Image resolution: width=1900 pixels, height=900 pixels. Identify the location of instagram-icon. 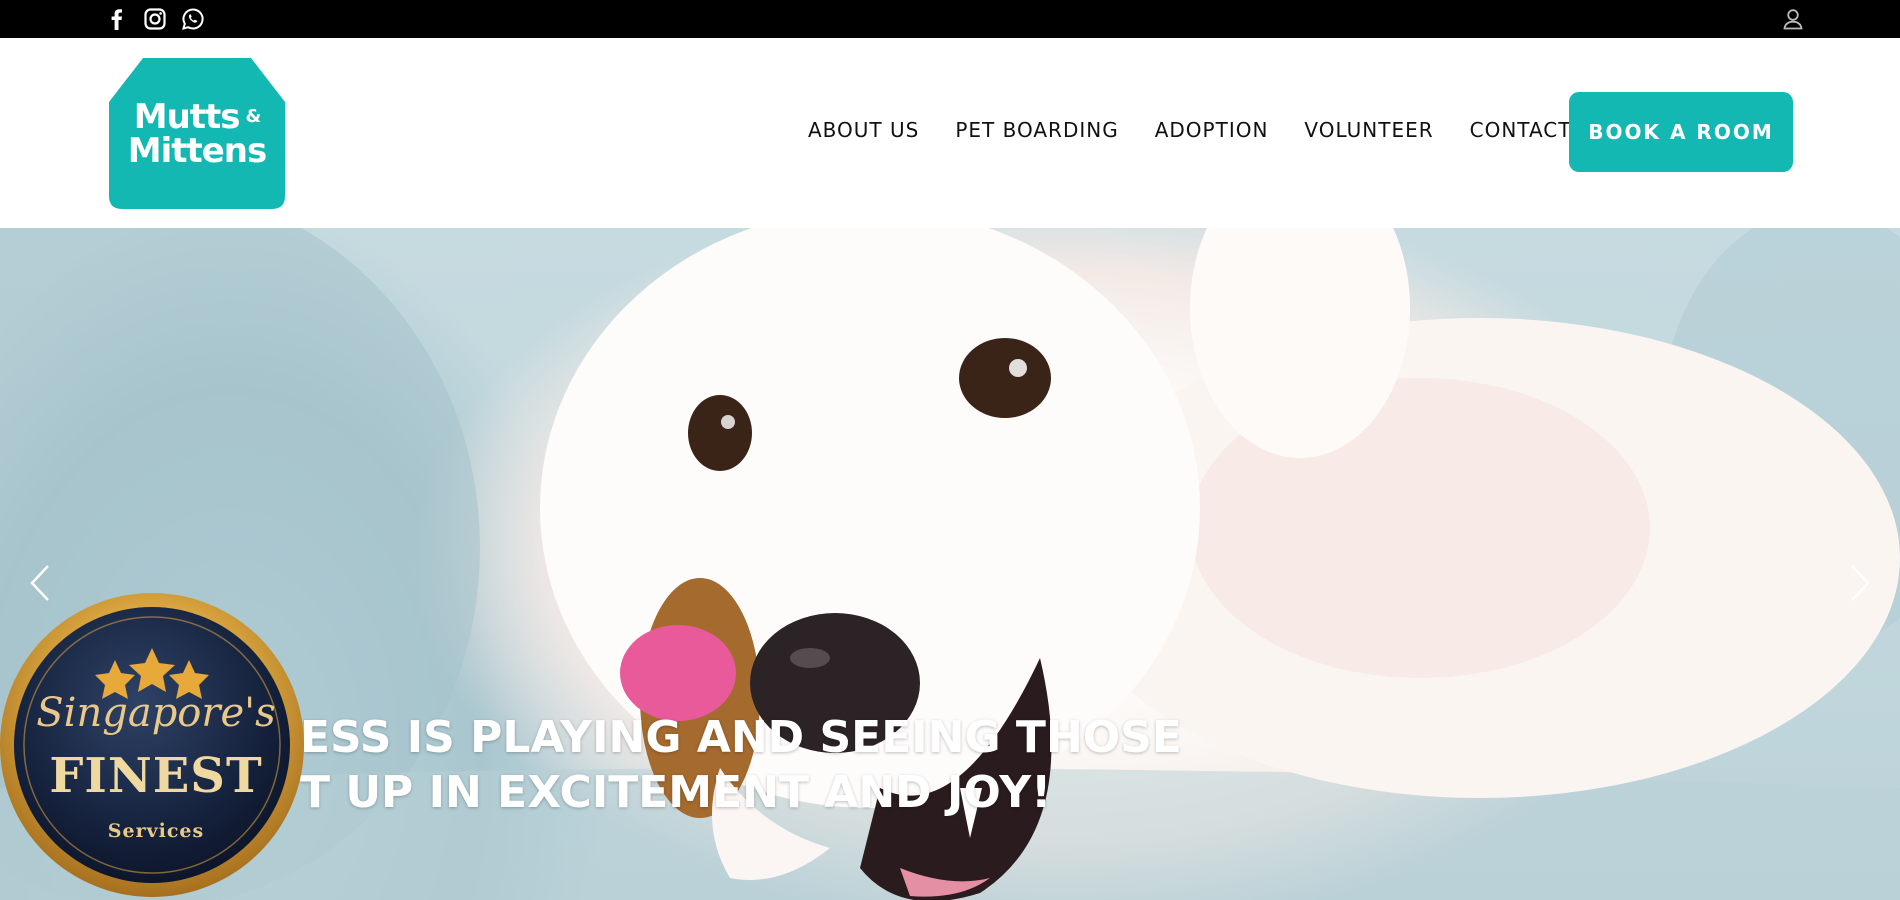
(155, 19).